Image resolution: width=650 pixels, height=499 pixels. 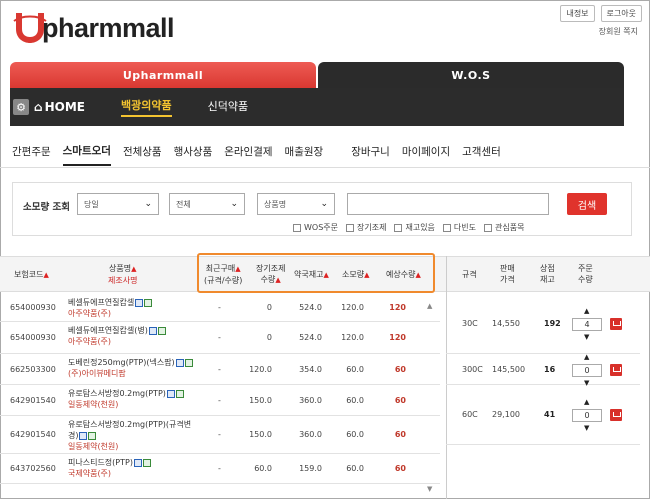 What do you see at coordinates (121, 362) in the screenshot?
I see `product-name: 도베린정250mg(PTP)(넥스팜)` at bounding box center [121, 362].